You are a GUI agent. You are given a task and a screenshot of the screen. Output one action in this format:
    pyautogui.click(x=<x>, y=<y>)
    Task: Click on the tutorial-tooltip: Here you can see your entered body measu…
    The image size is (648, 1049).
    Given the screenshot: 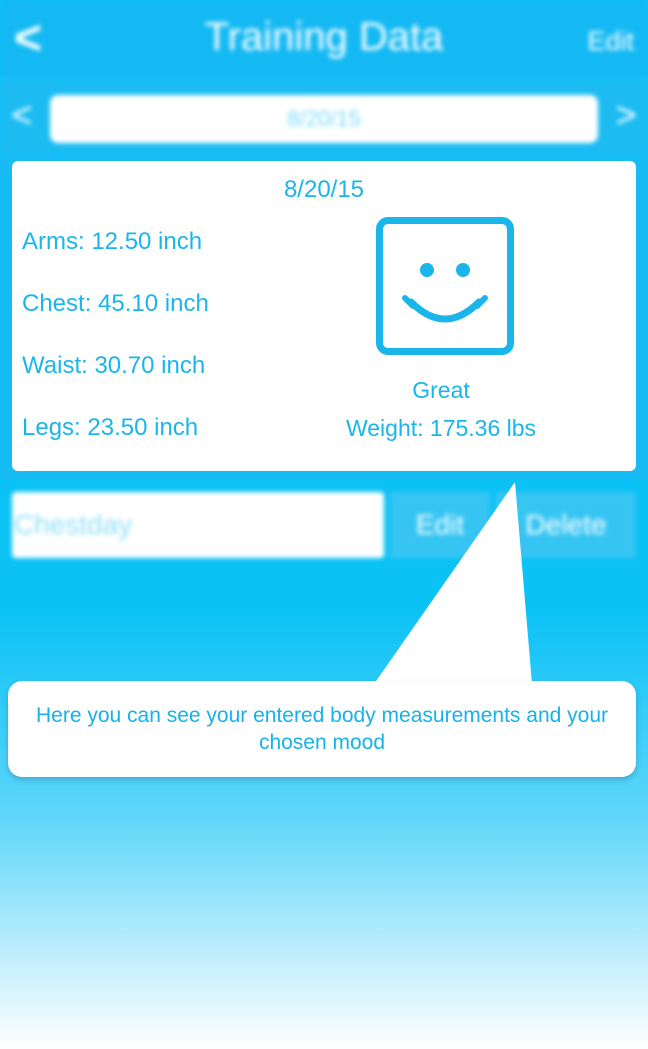 What is the action you would take?
    pyautogui.click(x=322, y=729)
    